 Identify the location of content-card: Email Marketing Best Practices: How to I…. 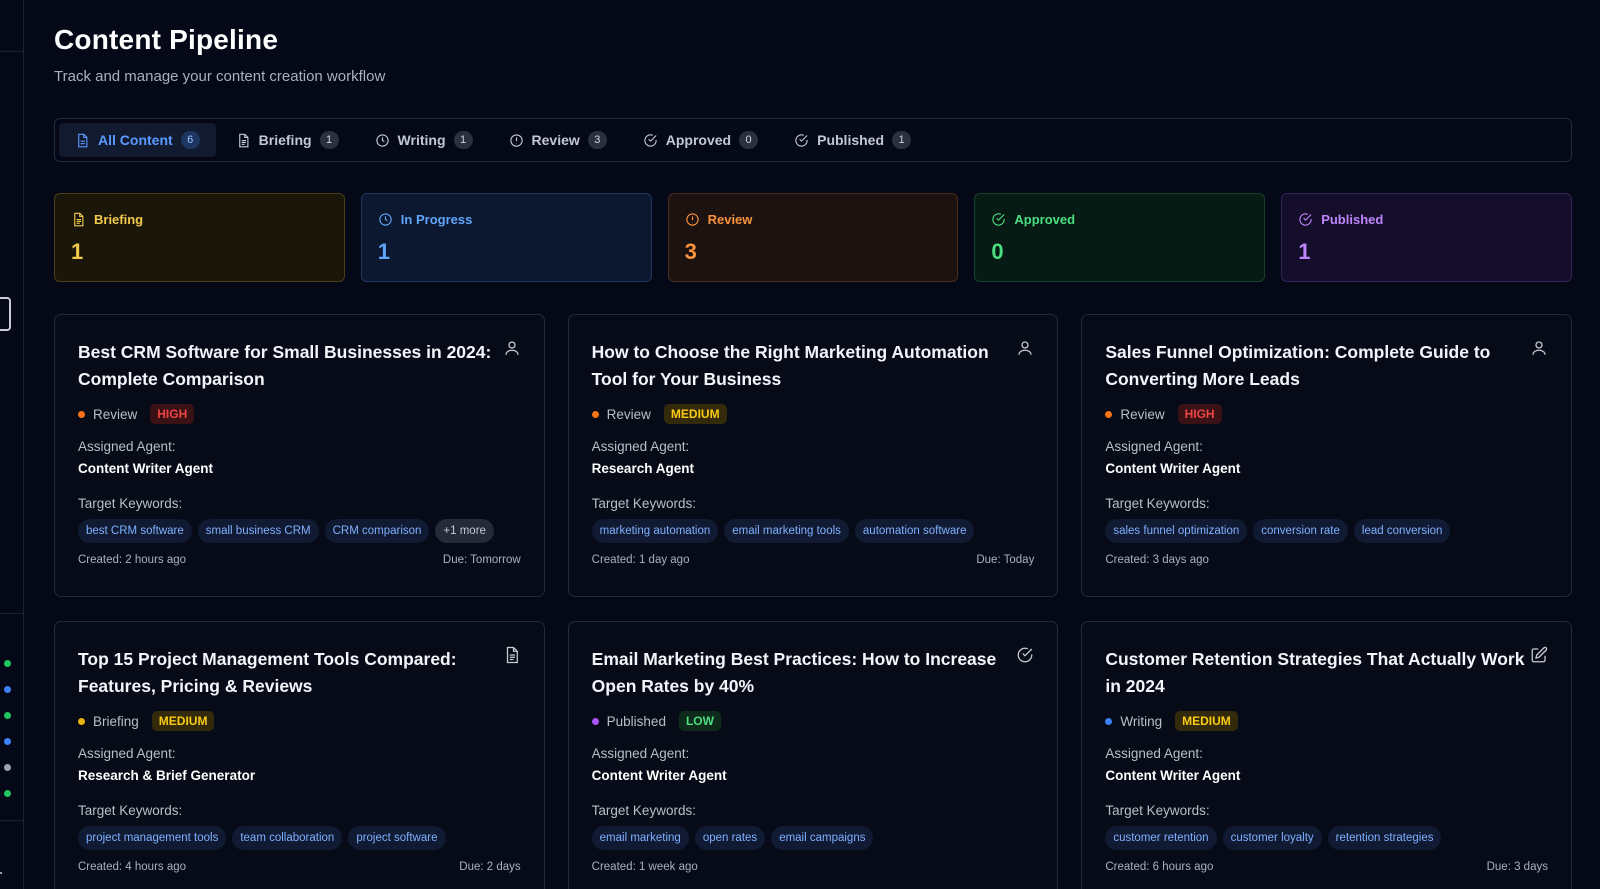
(813, 755).